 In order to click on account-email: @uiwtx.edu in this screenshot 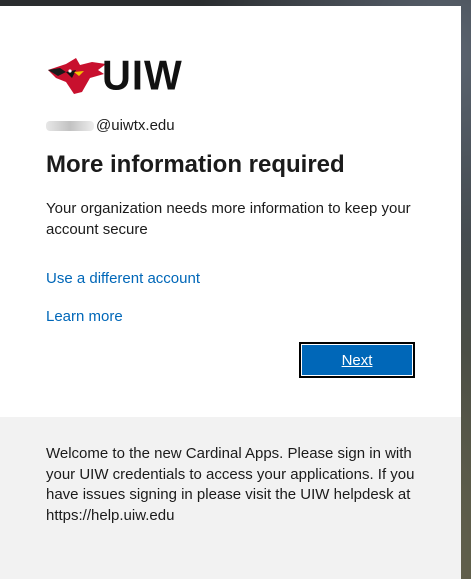, I will do `click(110, 126)`.